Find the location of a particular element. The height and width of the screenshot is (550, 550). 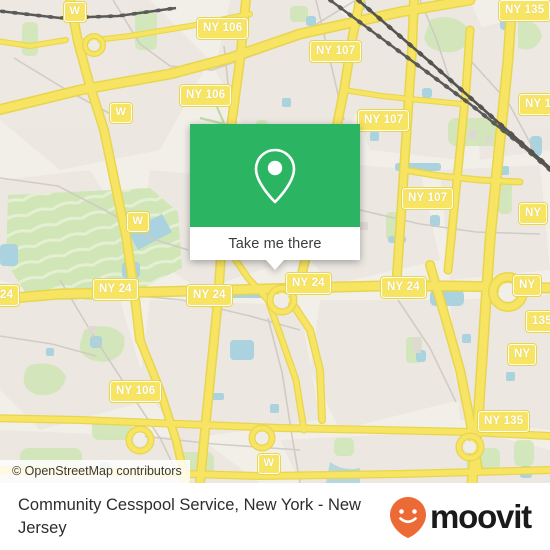

popup-header is located at coordinates (275, 175).